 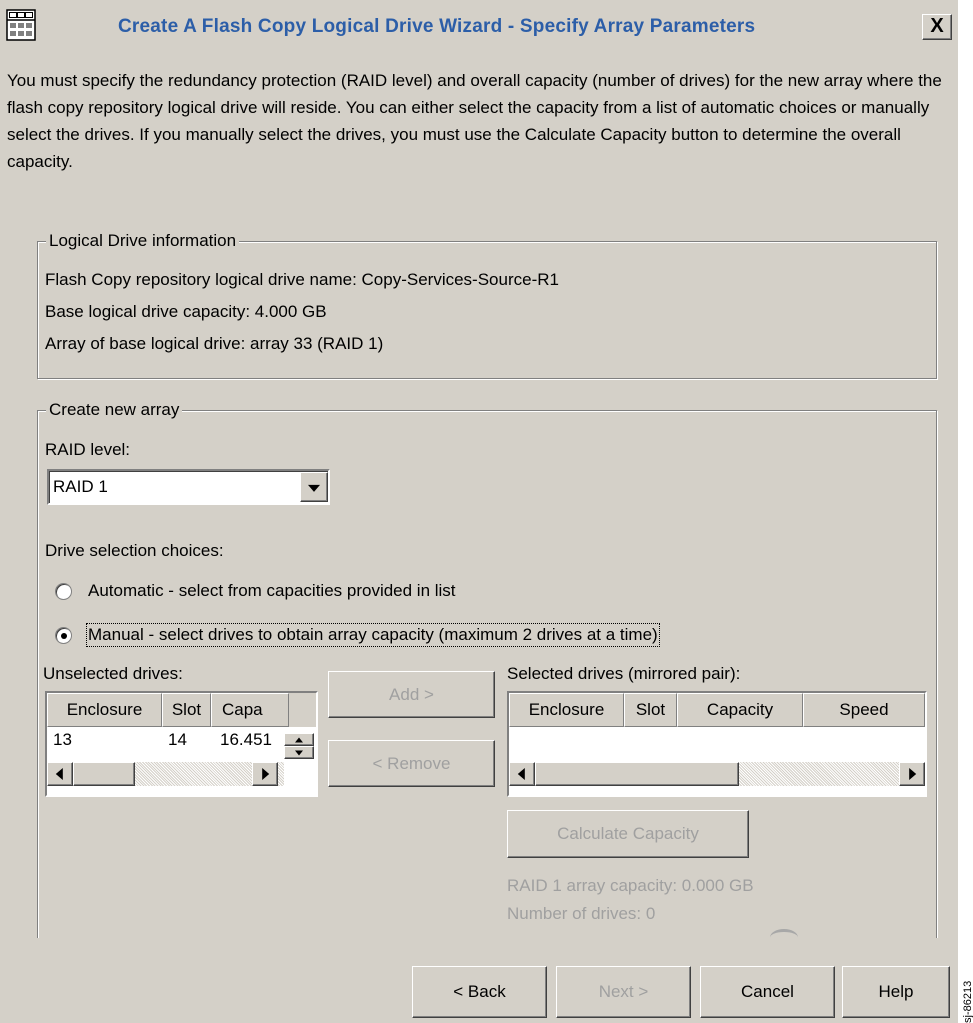 I want to click on array-capacity-text: RAID 1 array capacity: 0.000 GB, so click(x=630, y=885).